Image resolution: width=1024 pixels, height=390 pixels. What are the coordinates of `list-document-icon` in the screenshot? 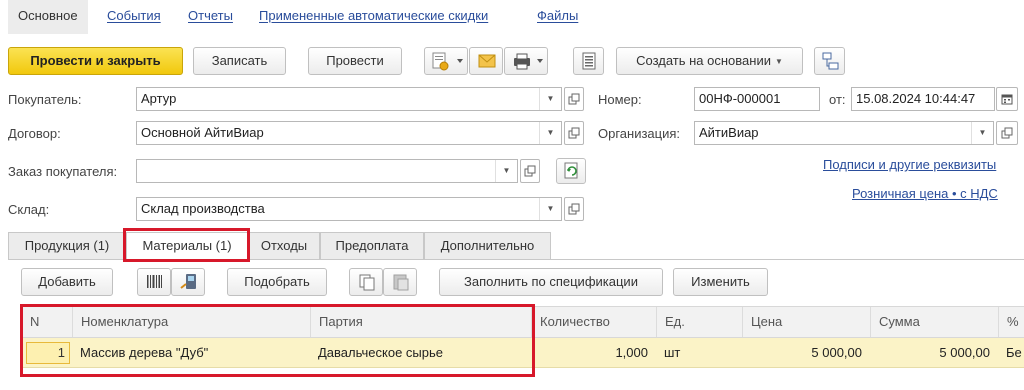 It's located at (589, 61).